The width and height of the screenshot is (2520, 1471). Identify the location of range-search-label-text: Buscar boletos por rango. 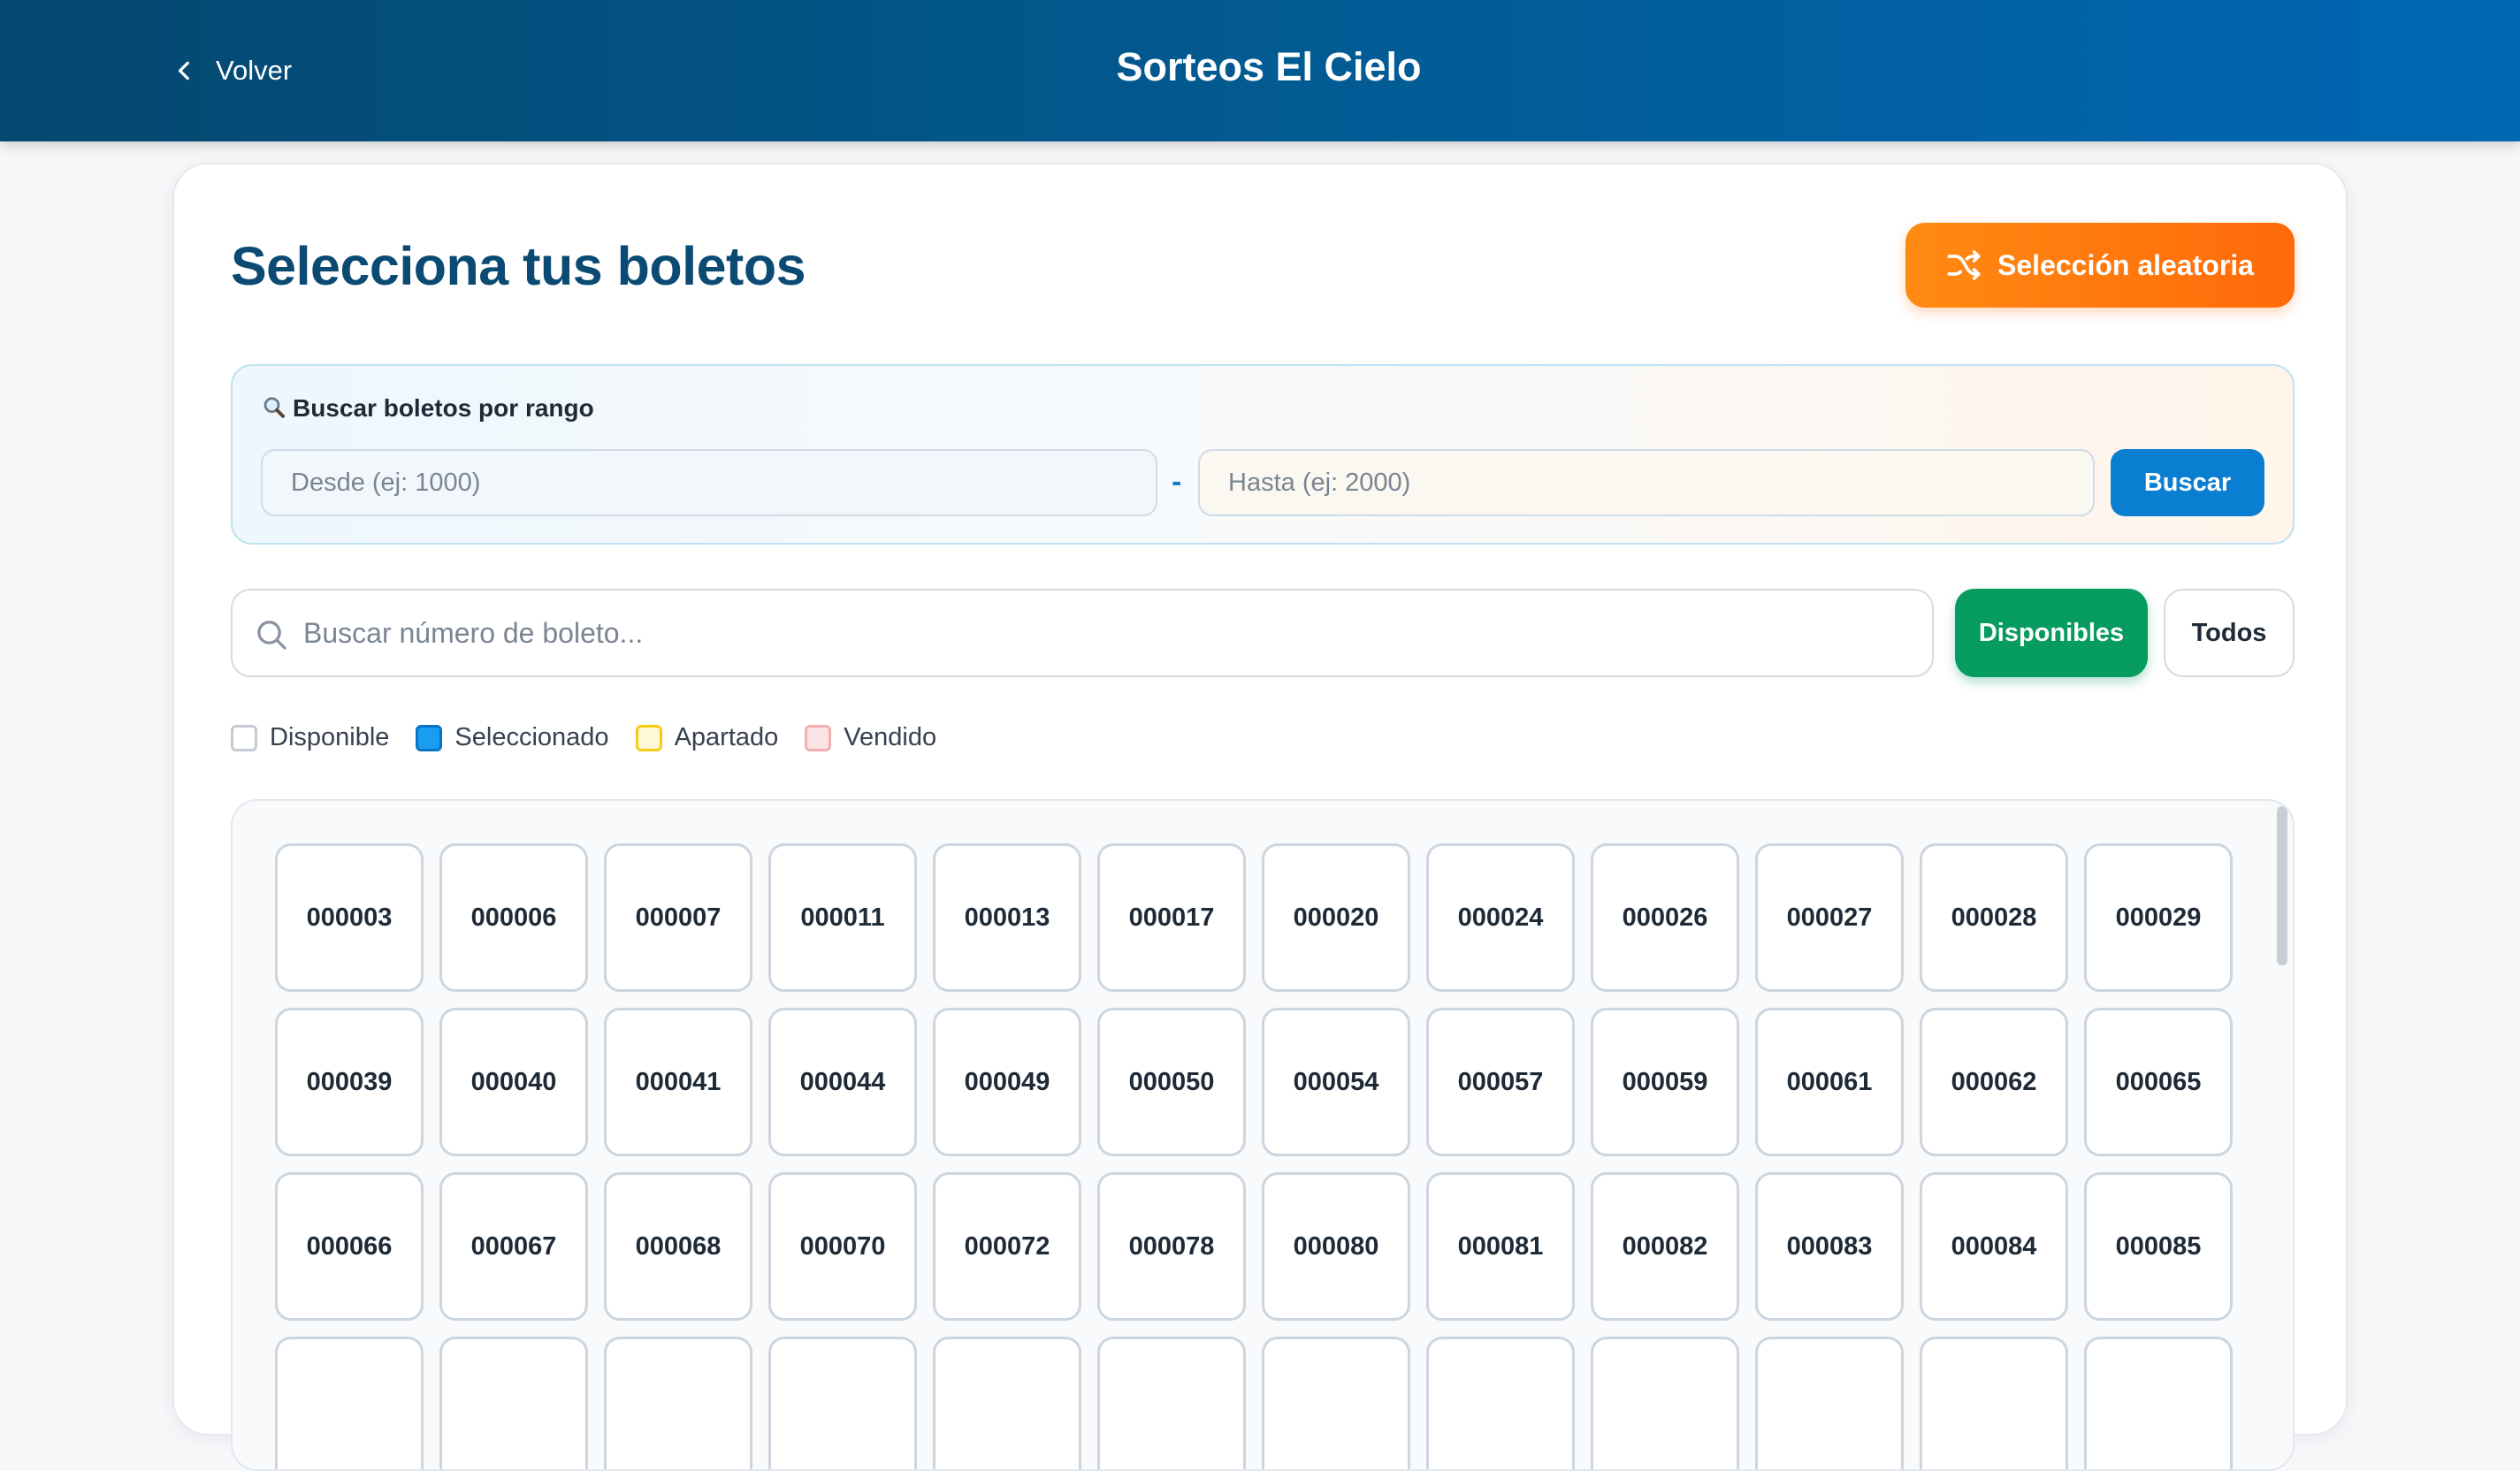
(443, 408).